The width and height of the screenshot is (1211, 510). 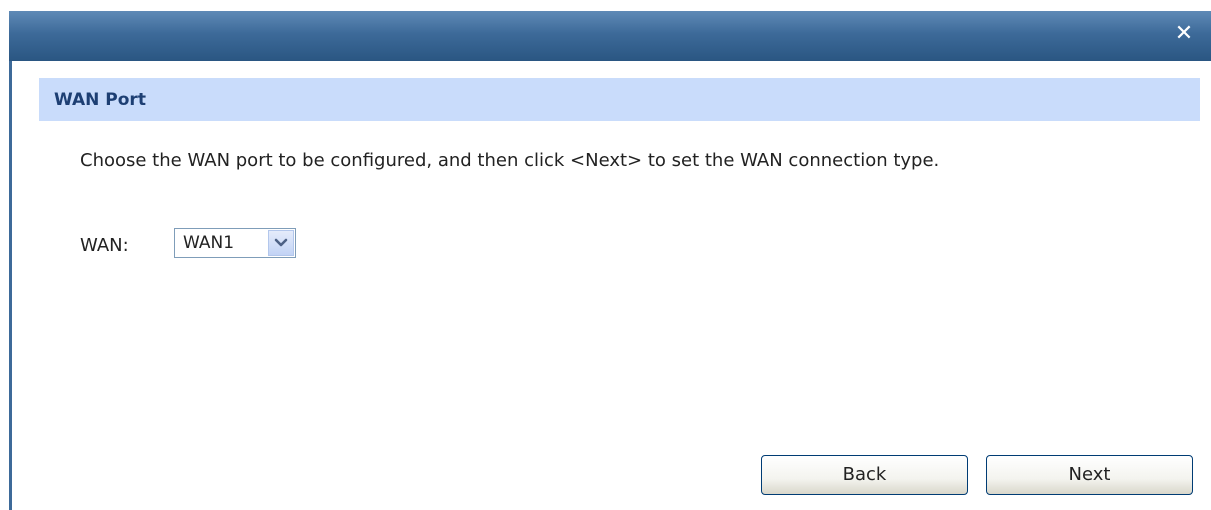 What do you see at coordinates (10, 285) in the screenshot?
I see `dialog-left-border` at bounding box center [10, 285].